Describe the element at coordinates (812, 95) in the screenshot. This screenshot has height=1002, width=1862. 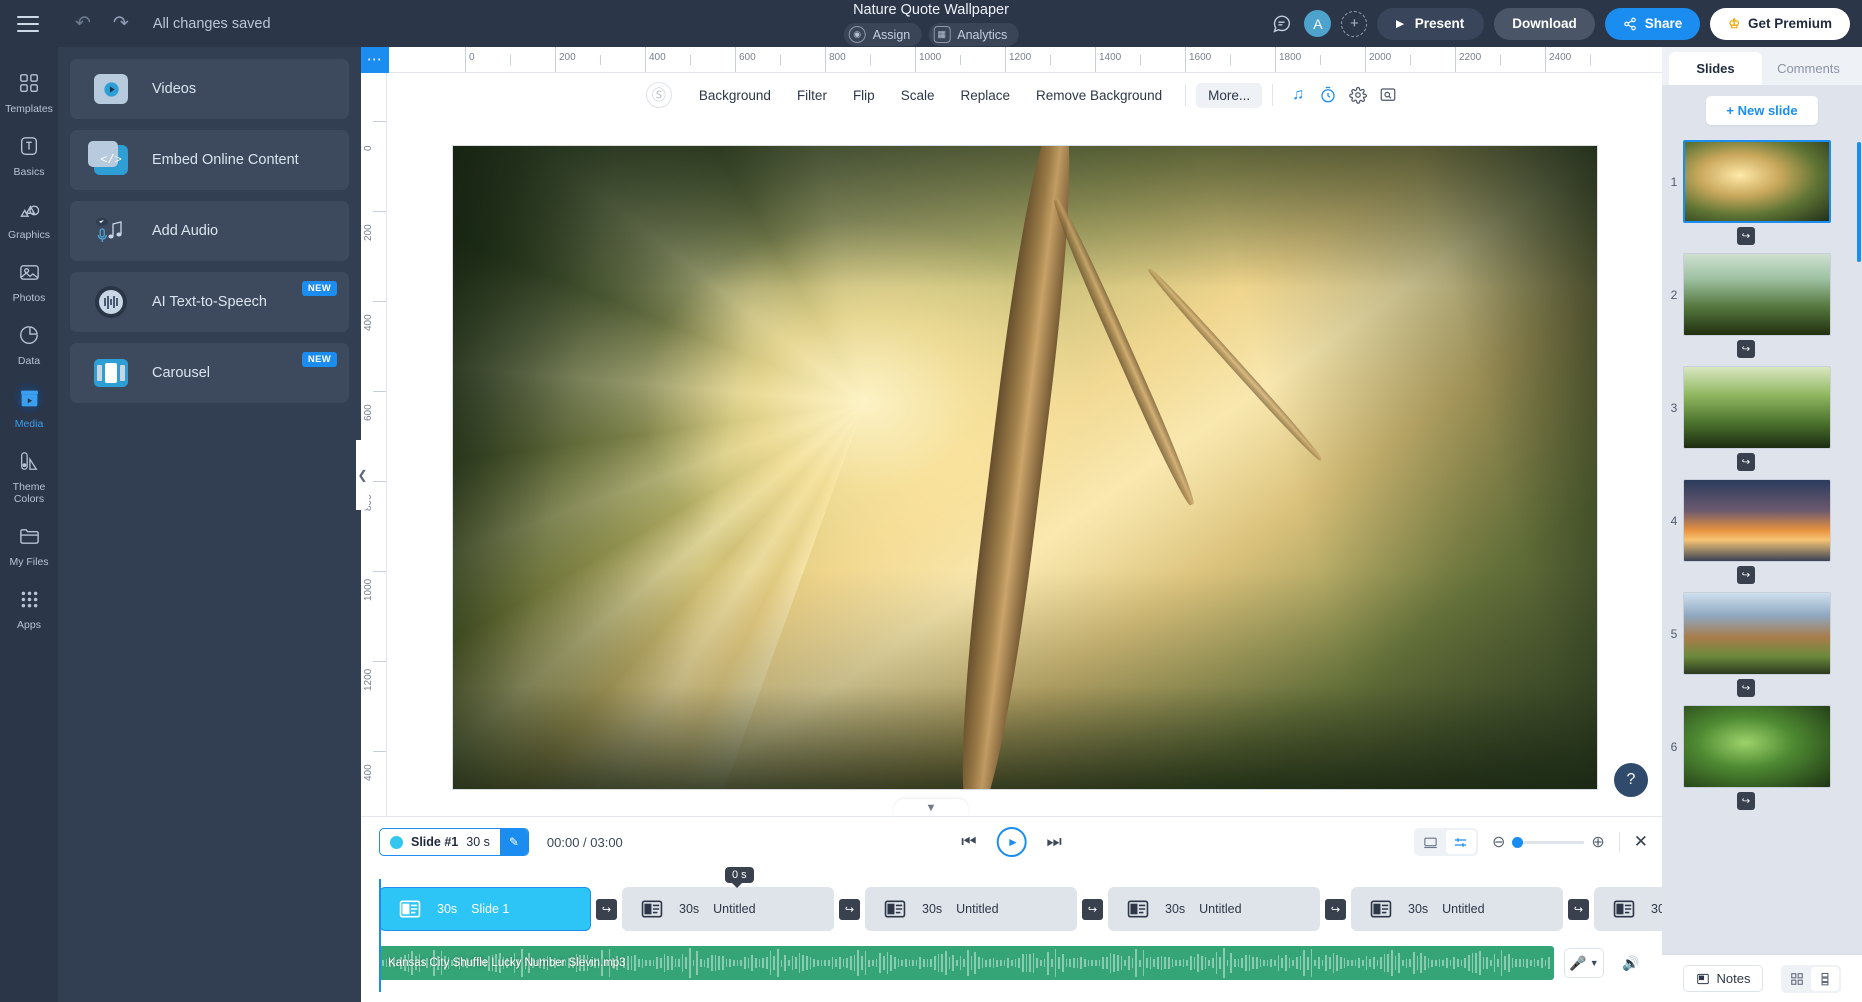
I see `toolbar-filter: Filter` at that location.